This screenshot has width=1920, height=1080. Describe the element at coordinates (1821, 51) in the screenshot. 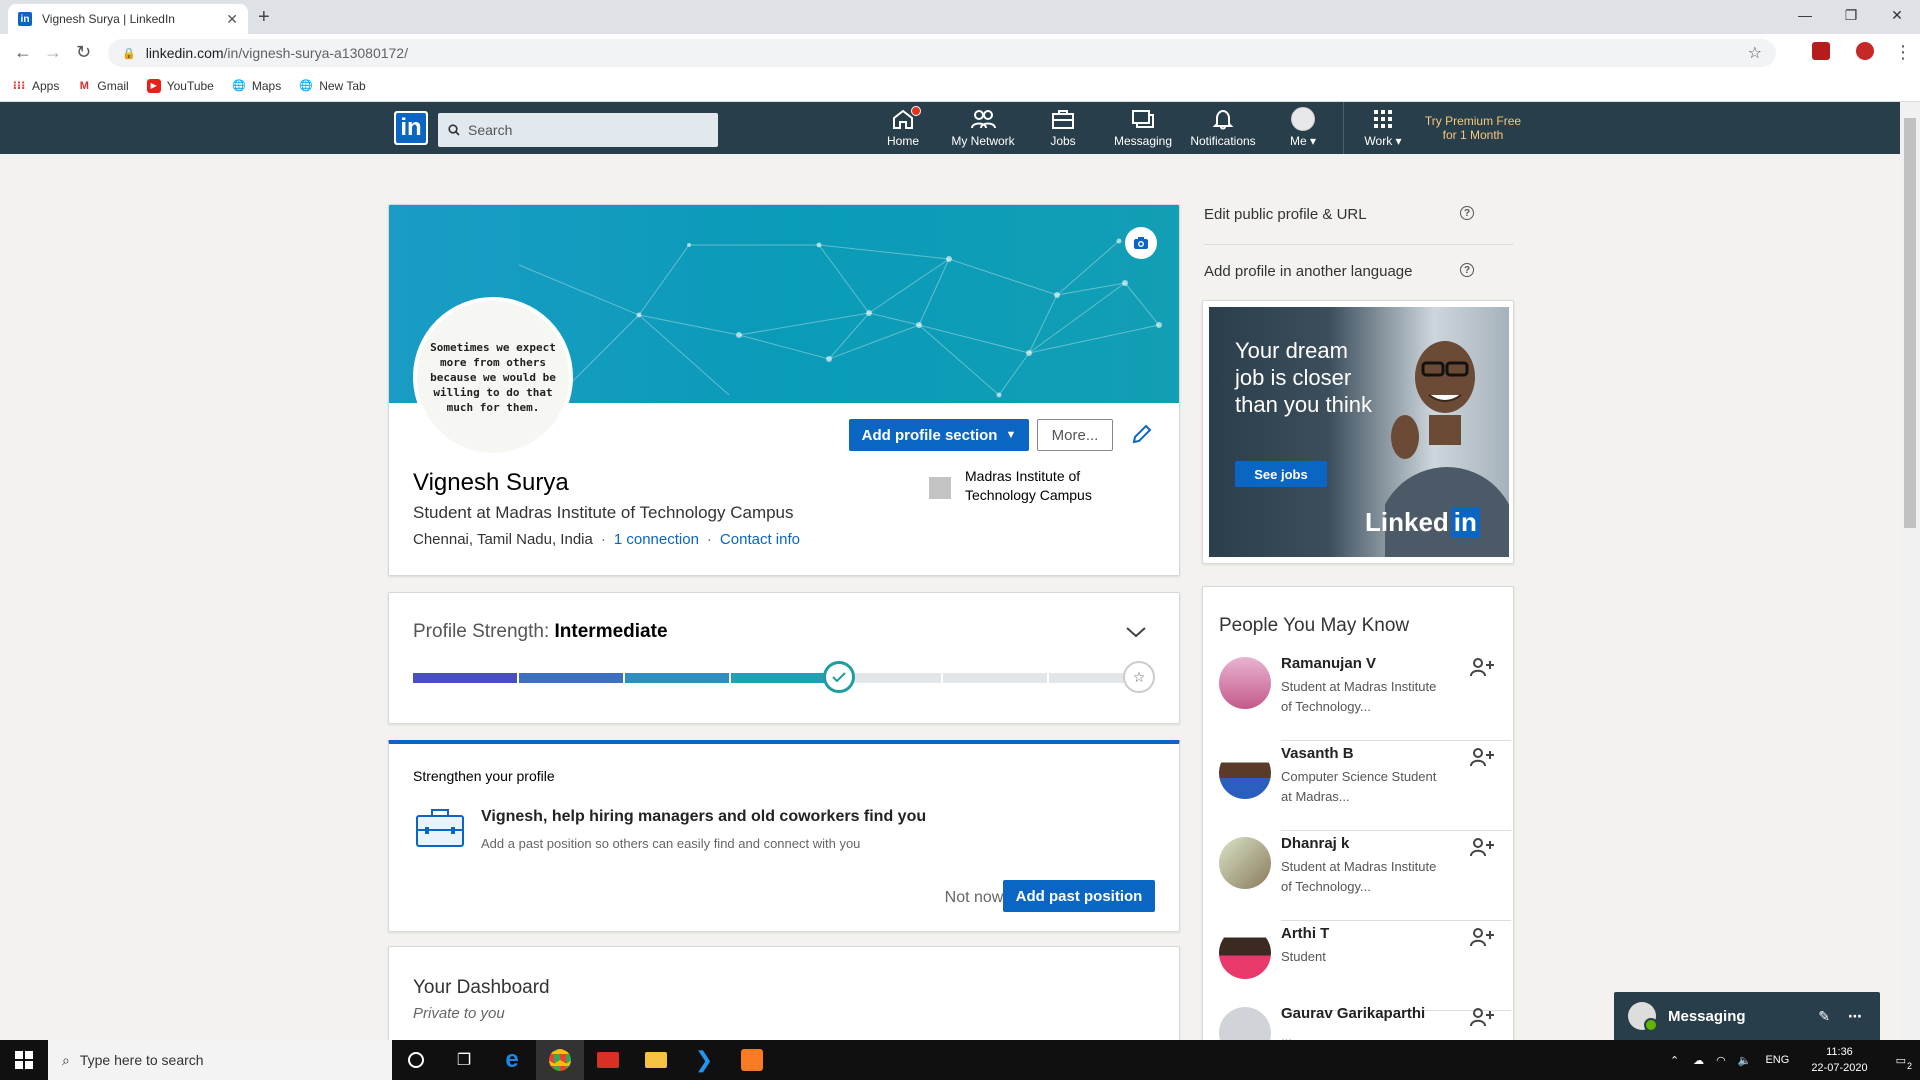

I see `acrobat-extension-icon` at that location.